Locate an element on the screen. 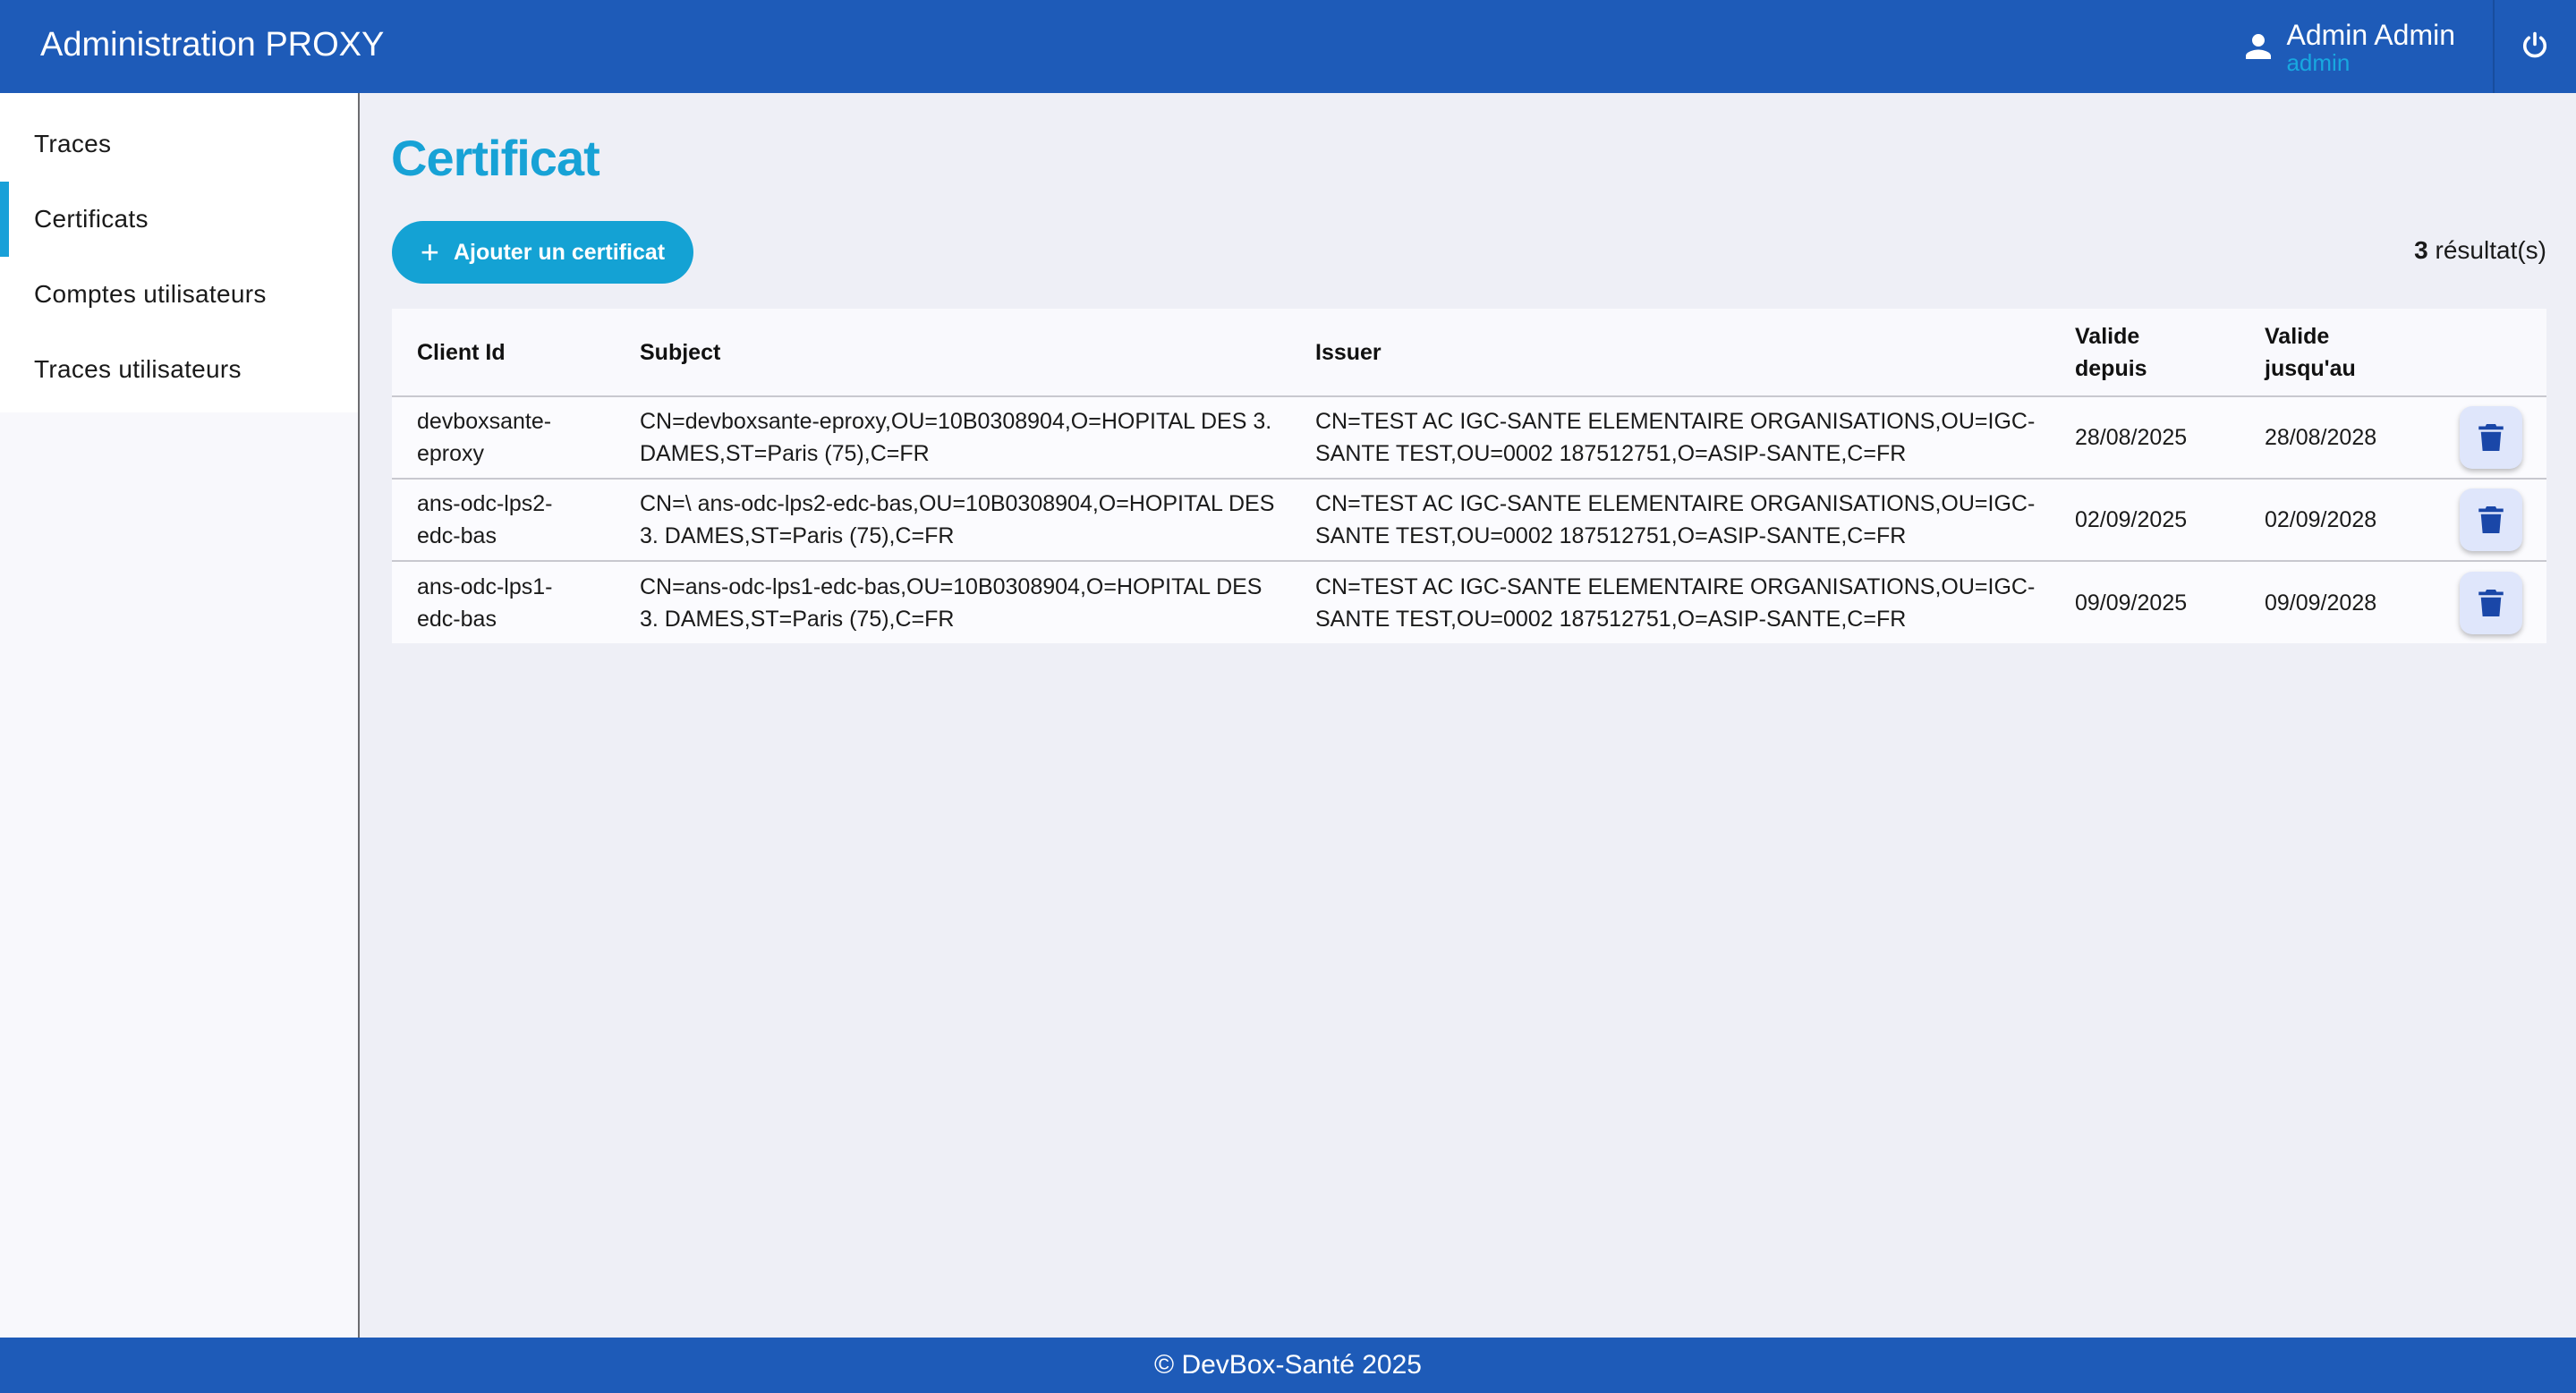 The image size is (2576, 1393). footer-copyright: © DevBox-Santé 2025 is located at coordinates (1288, 1365).